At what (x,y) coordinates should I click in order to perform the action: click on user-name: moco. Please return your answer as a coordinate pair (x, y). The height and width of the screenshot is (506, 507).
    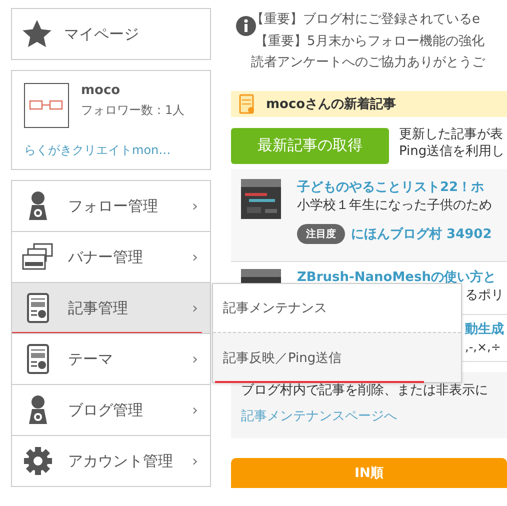
    Looking at the image, I should click on (101, 90).